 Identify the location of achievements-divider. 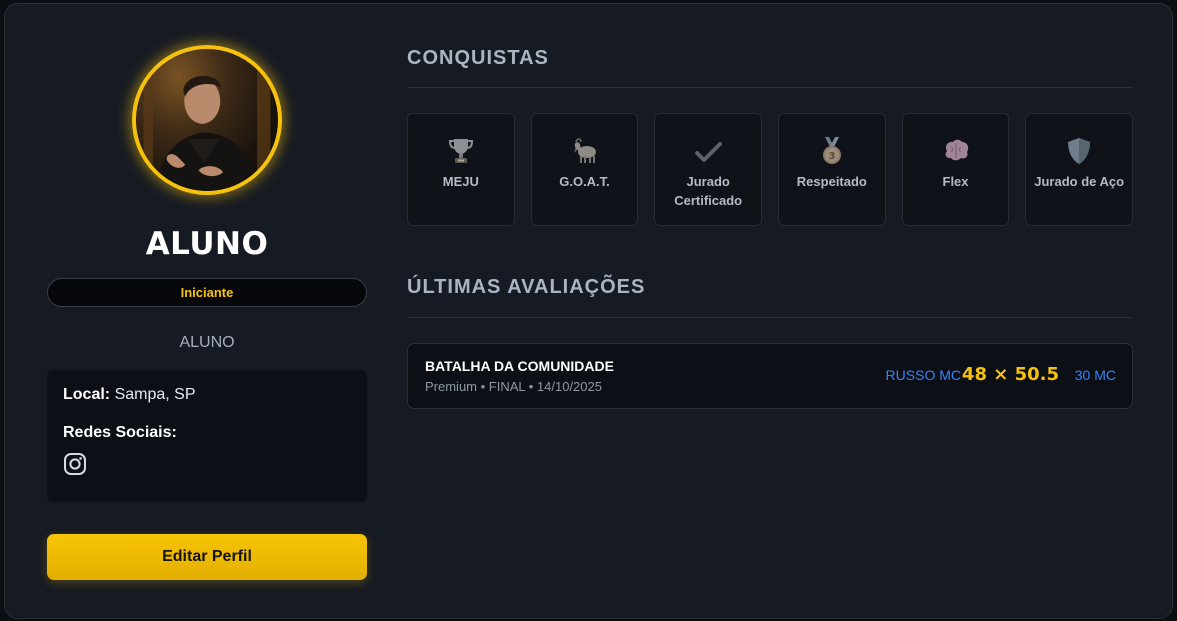
(770, 87).